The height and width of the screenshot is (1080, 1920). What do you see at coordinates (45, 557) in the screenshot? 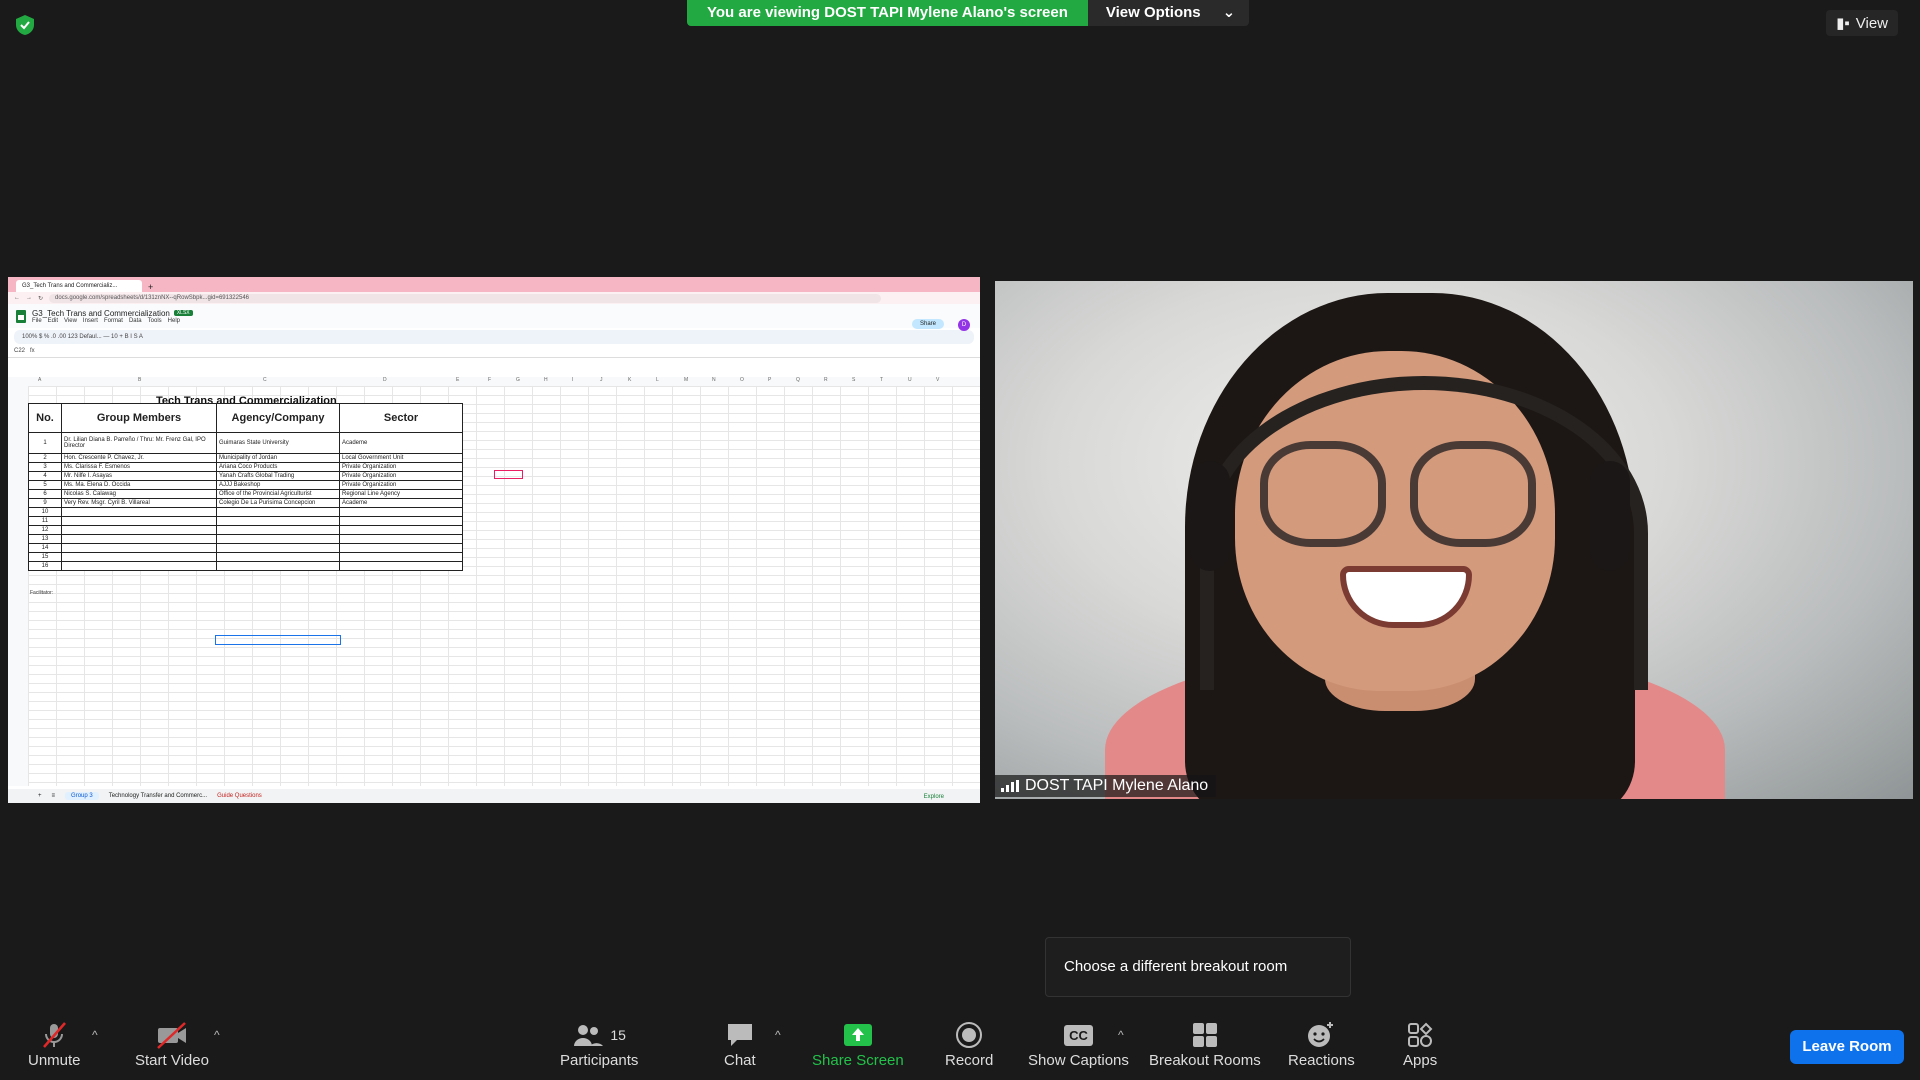
I see `table-cell: 15` at bounding box center [45, 557].